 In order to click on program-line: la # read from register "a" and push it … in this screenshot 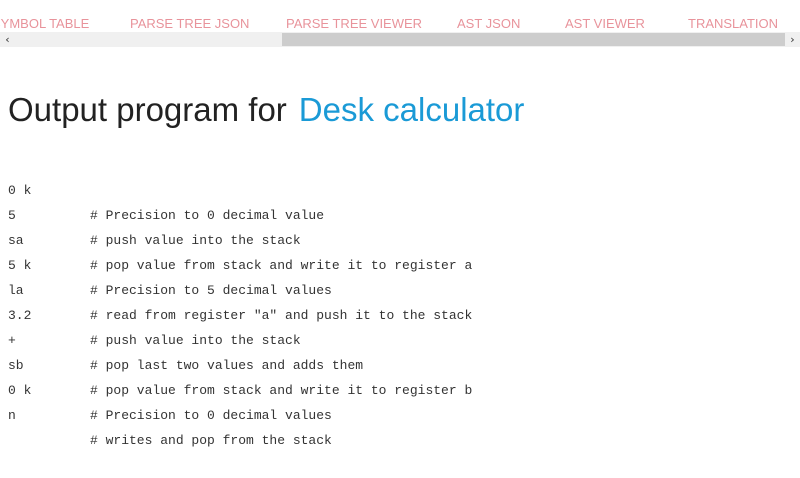, I will do `click(398, 288)`.